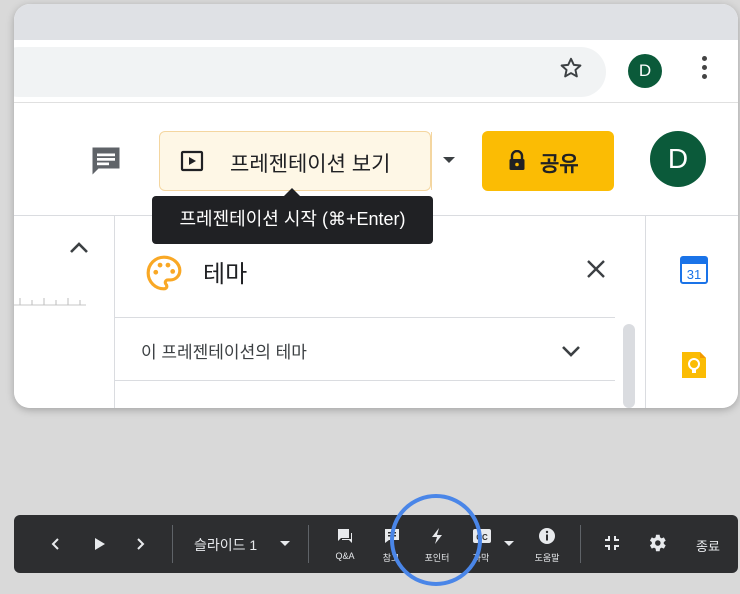  I want to click on captions-label: 자막, so click(481, 558).